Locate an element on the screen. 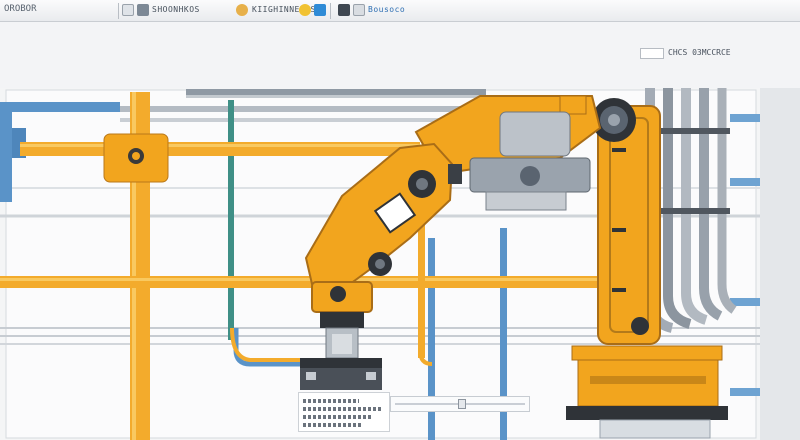  info-panel is located at coordinates (344, 412).